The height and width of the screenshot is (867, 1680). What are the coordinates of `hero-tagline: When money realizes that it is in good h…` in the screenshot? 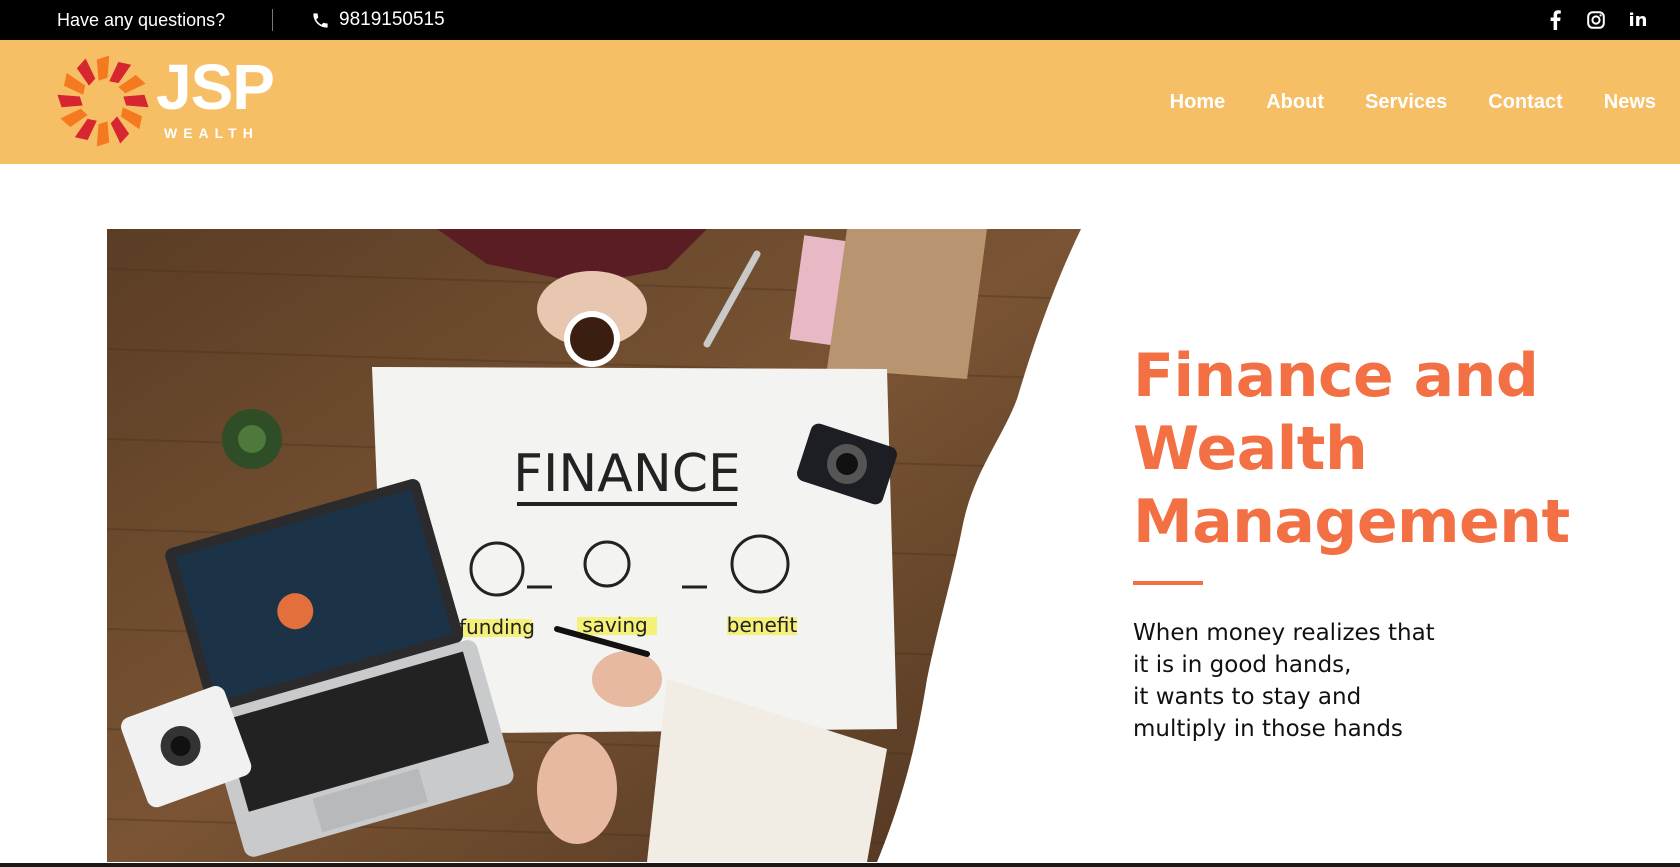 It's located at (1383, 681).